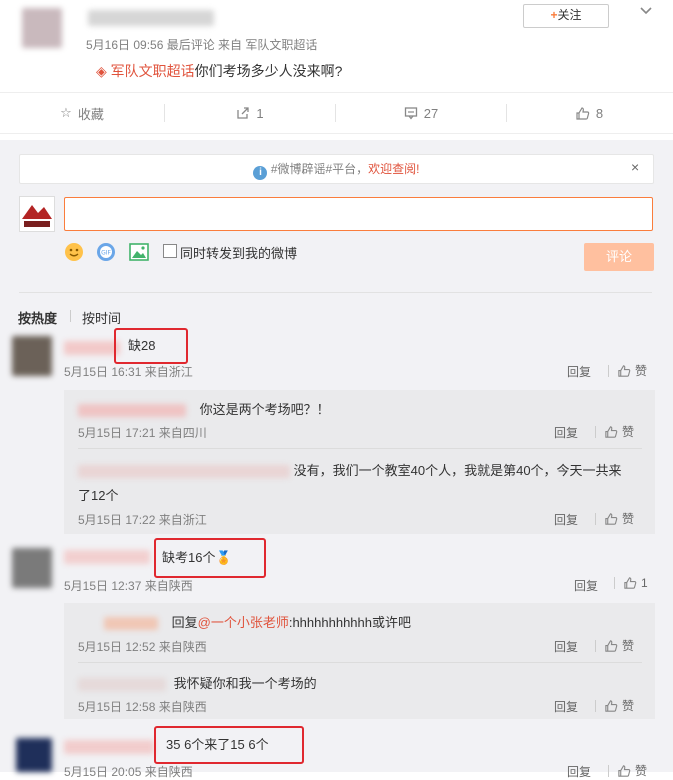 The height and width of the screenshot is (780, 673). Describe the element at coordinates (421, 113) in the screenshot. I see `comment-button: 27` at that location.